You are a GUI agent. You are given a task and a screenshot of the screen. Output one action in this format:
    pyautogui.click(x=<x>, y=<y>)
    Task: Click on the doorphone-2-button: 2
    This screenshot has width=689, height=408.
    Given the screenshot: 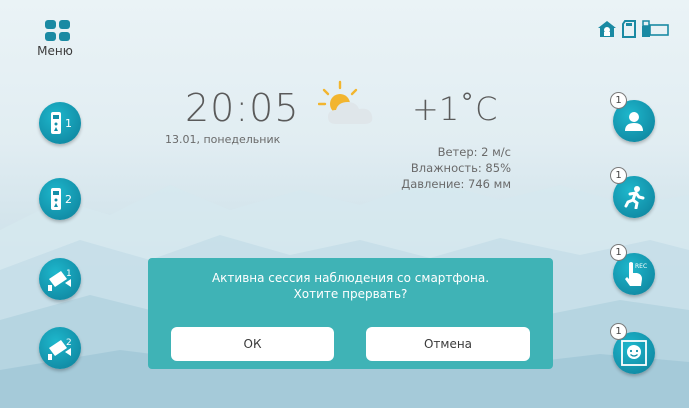 What is the action you would take?
    pyautogui.click(x=60, y=199)
    